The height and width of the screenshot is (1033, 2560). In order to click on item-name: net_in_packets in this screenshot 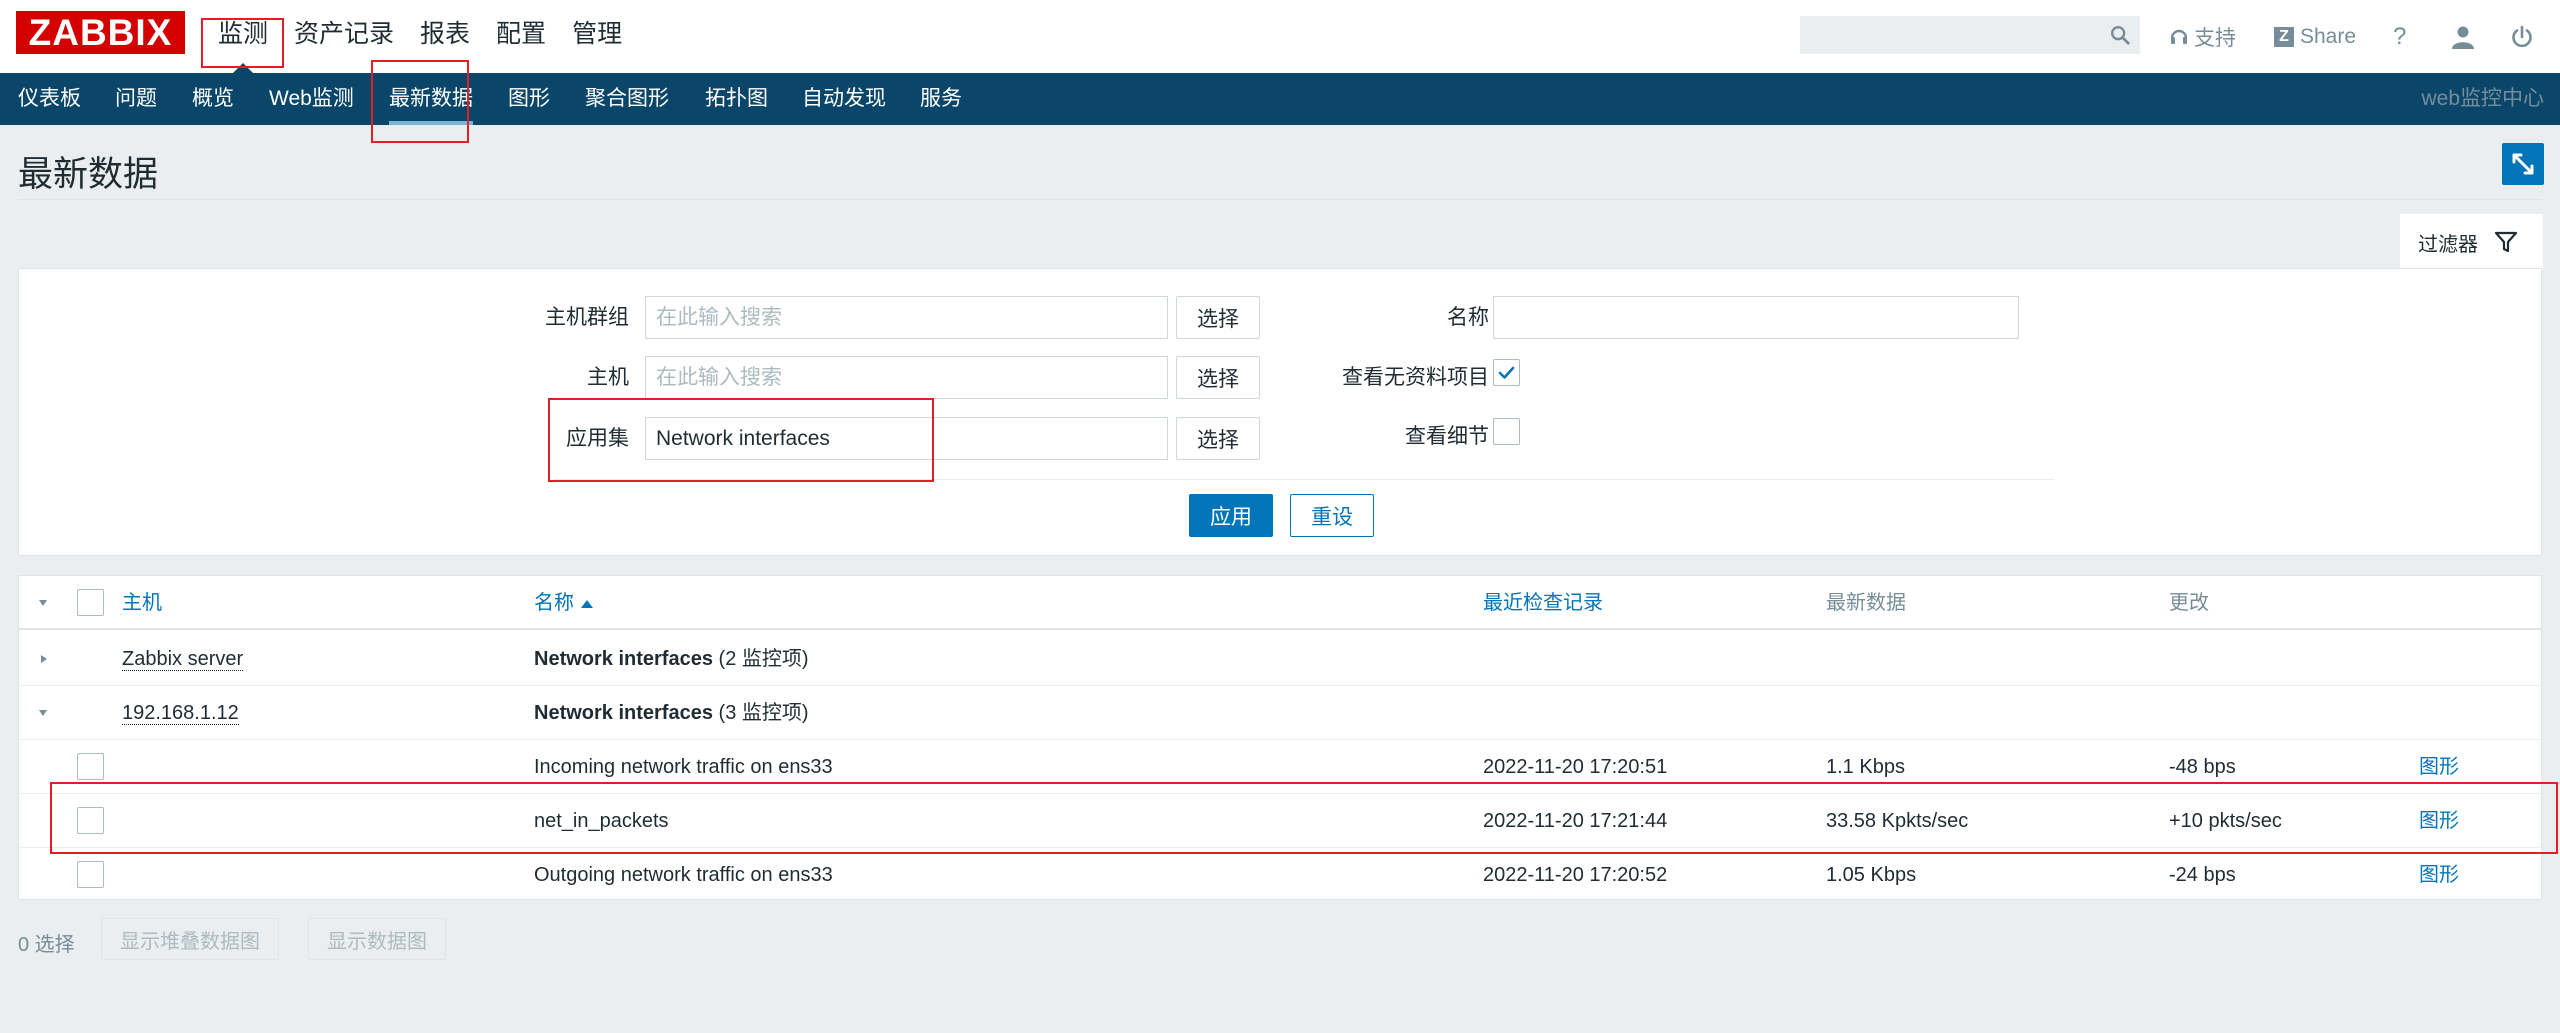, I will do `click(601, 821)`.